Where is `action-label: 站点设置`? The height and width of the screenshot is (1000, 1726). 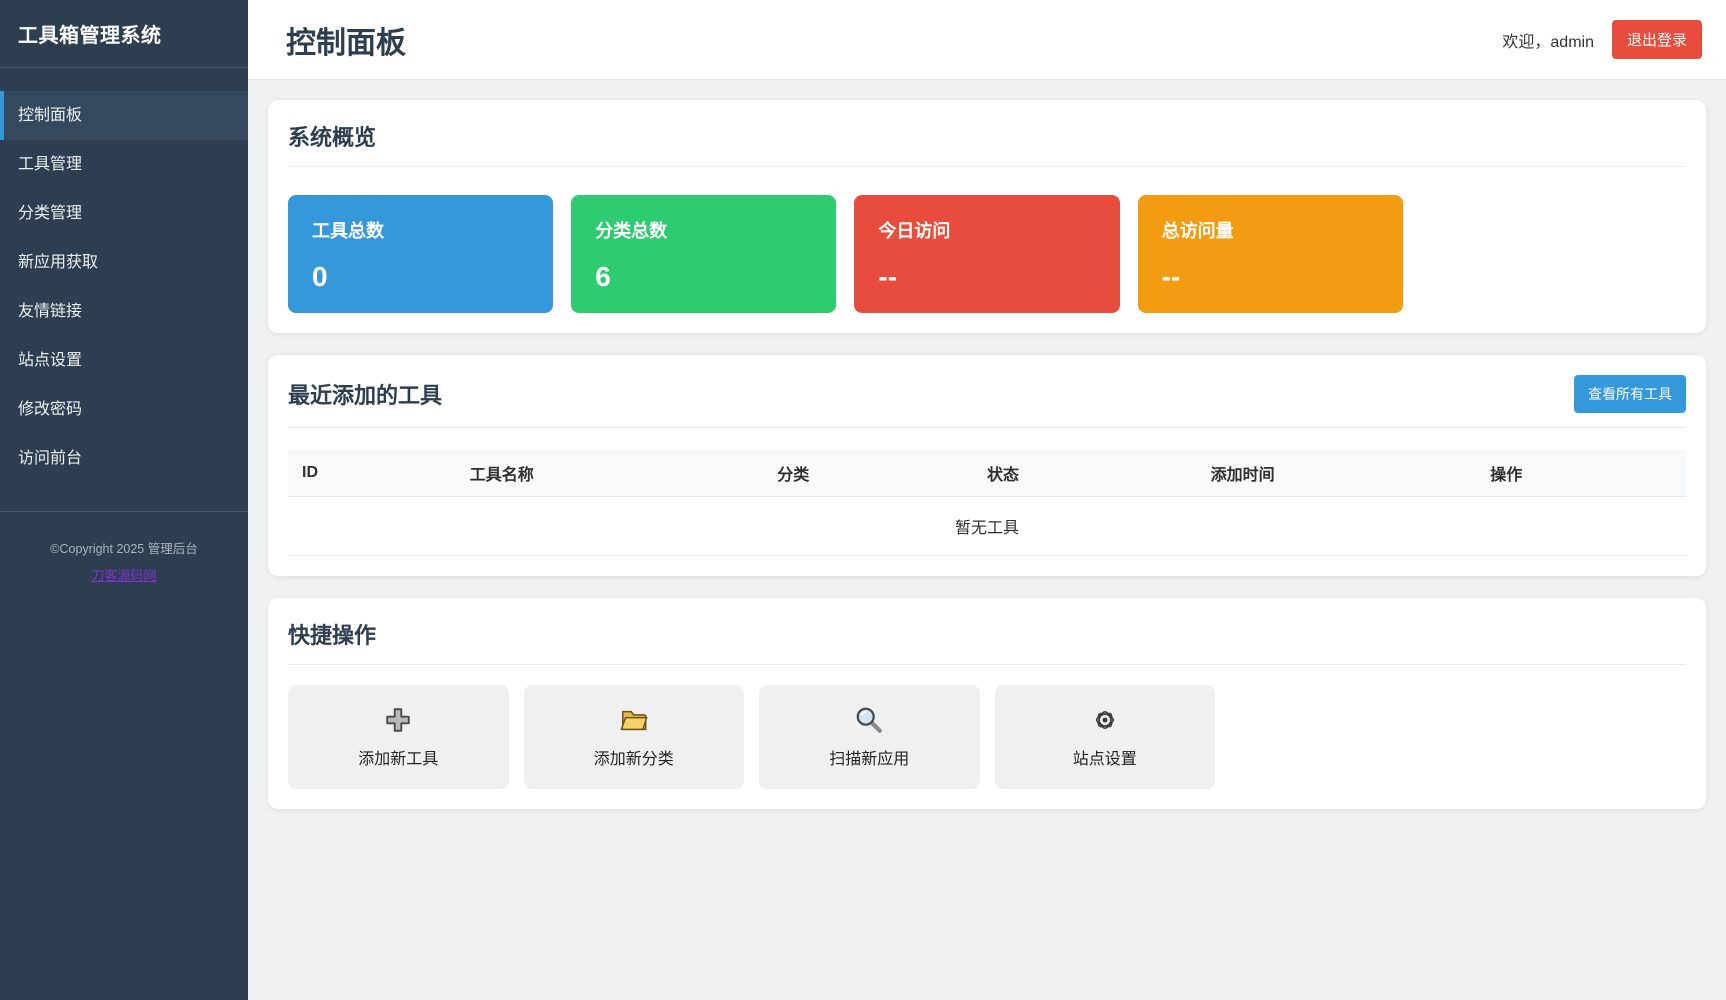 action-label: 站点设置 is located at coordinates (1104, 759).